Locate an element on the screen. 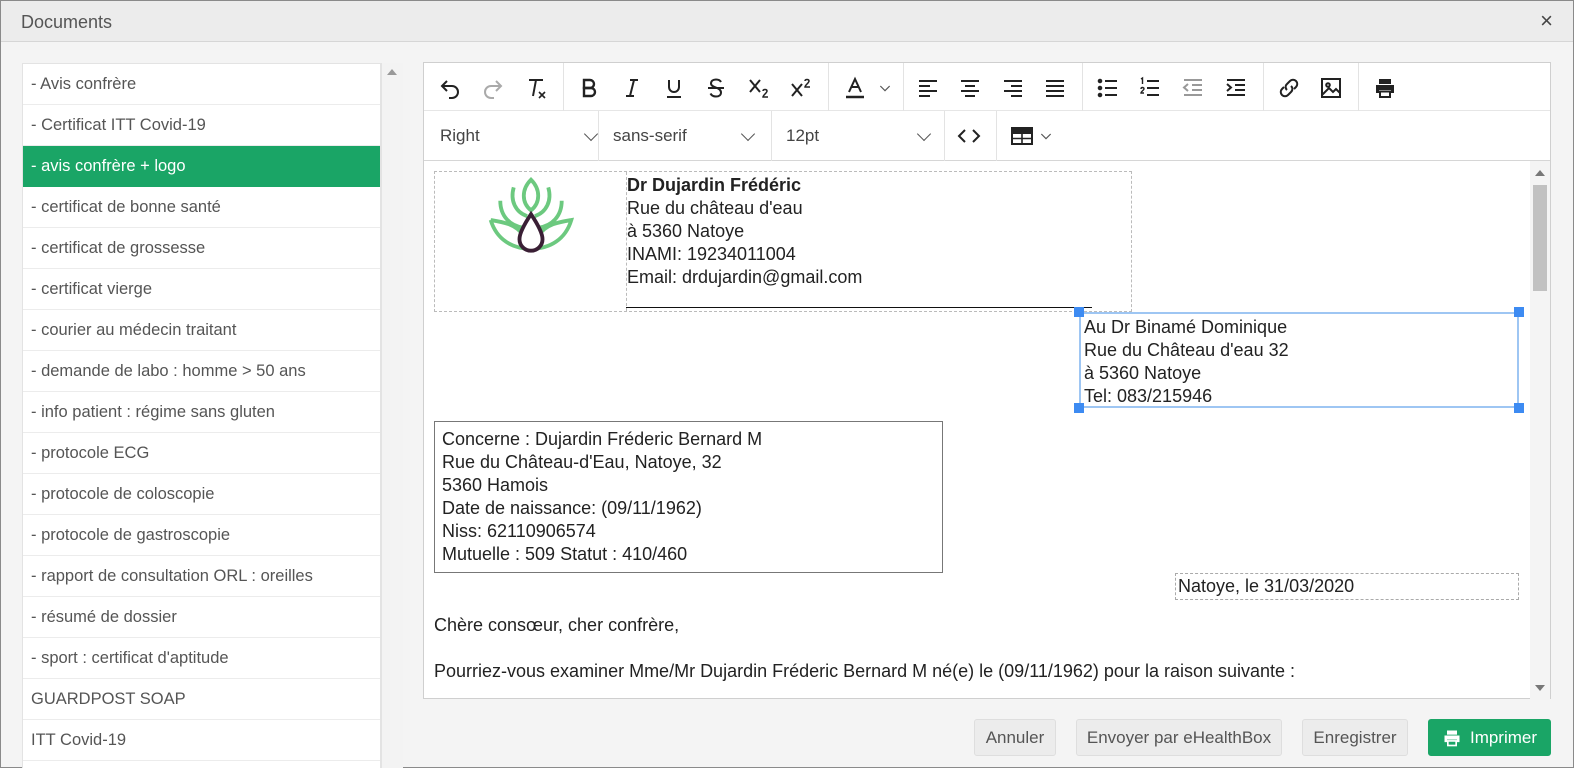 This screenshot has width=1574, height=768. list-item: - certificat vierge is located at coordinates (201, 289).